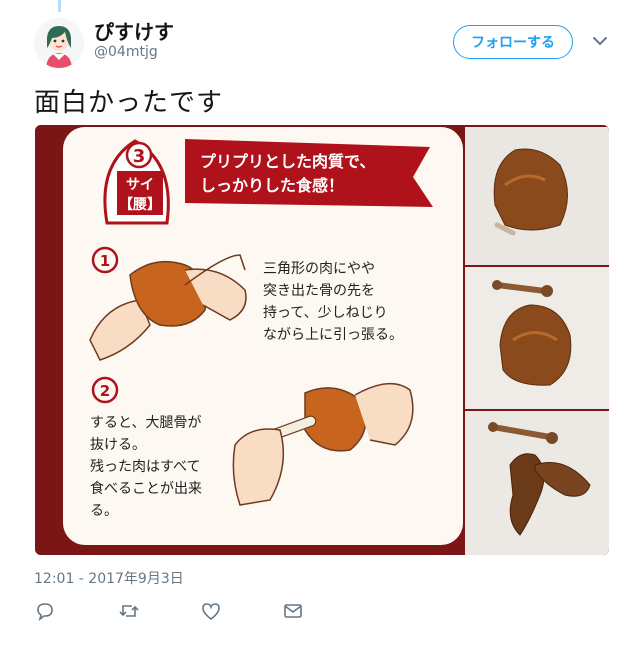 The image size is (640, 649). What do you see at coordinates (140, 185) in the screenshot?
I see `part-name: サイ` at bounding box center [140, 185].